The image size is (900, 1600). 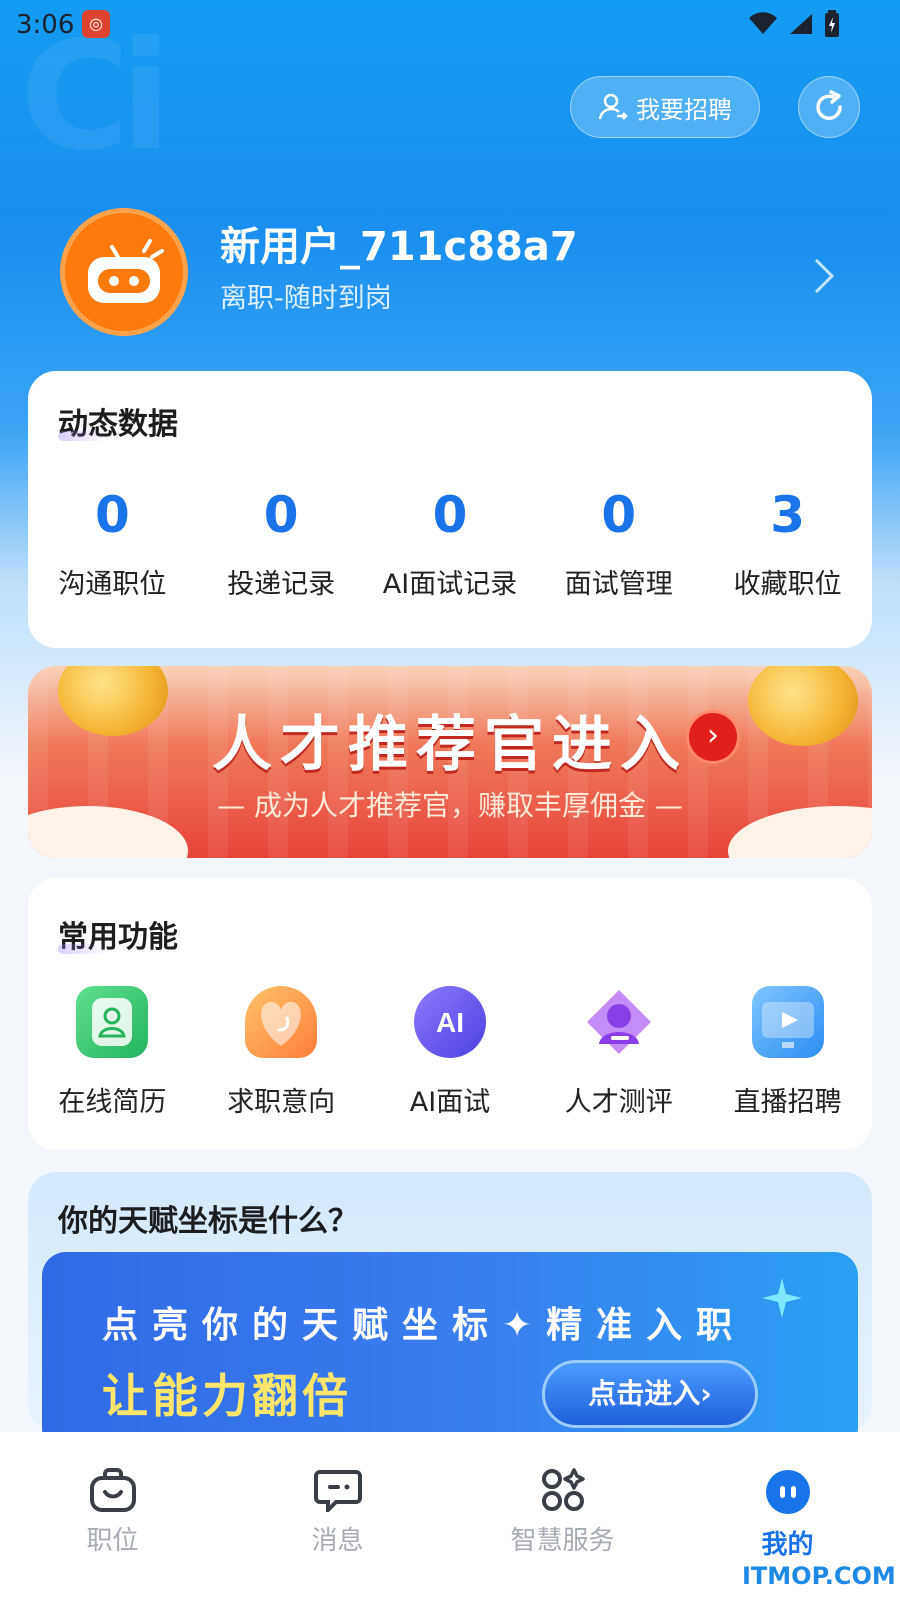 I want to click on nav-tab-messages: 消息, so click(x=337, y=1516).